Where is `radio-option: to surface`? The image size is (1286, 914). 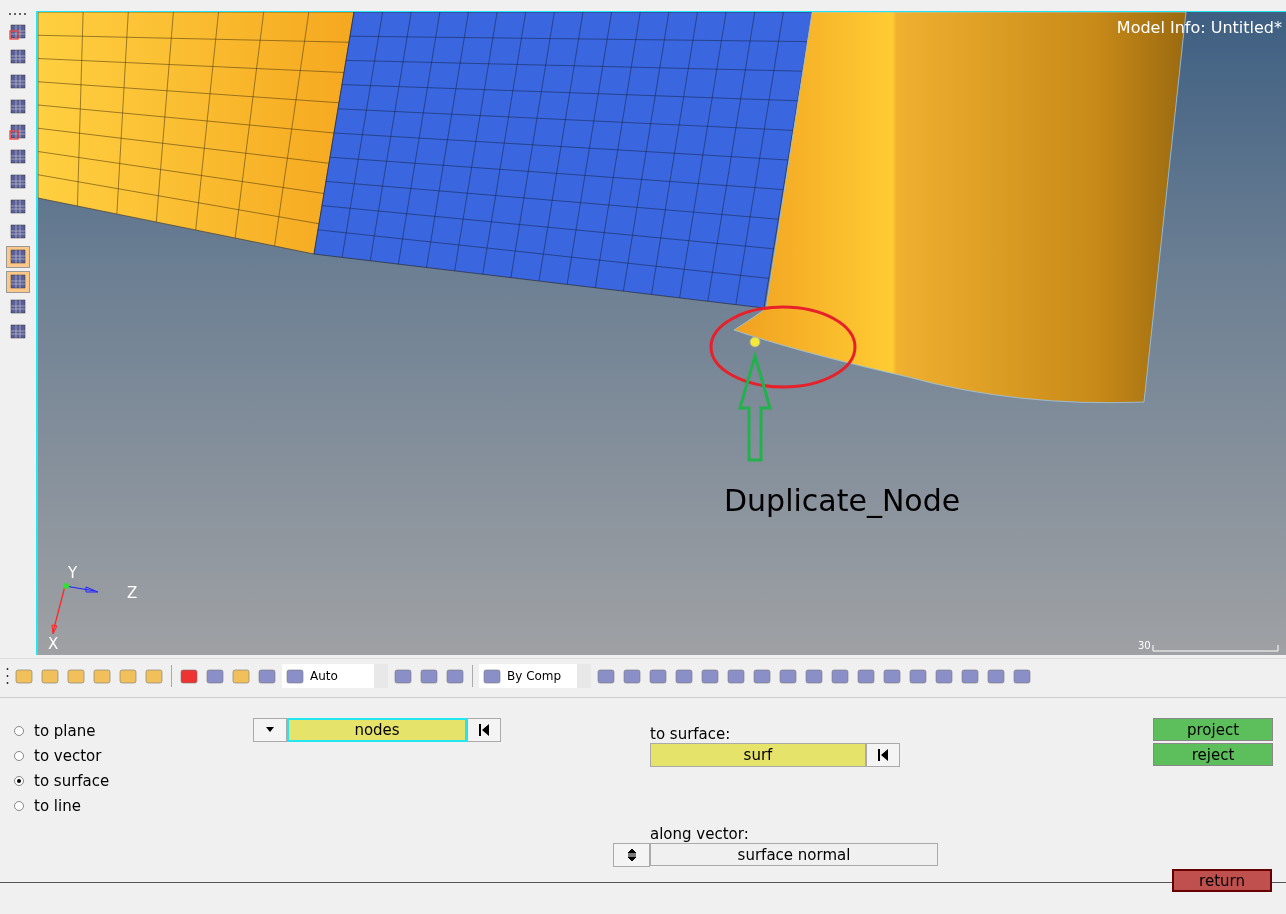 radio-option: to surface is located at coordinates (126, 780).